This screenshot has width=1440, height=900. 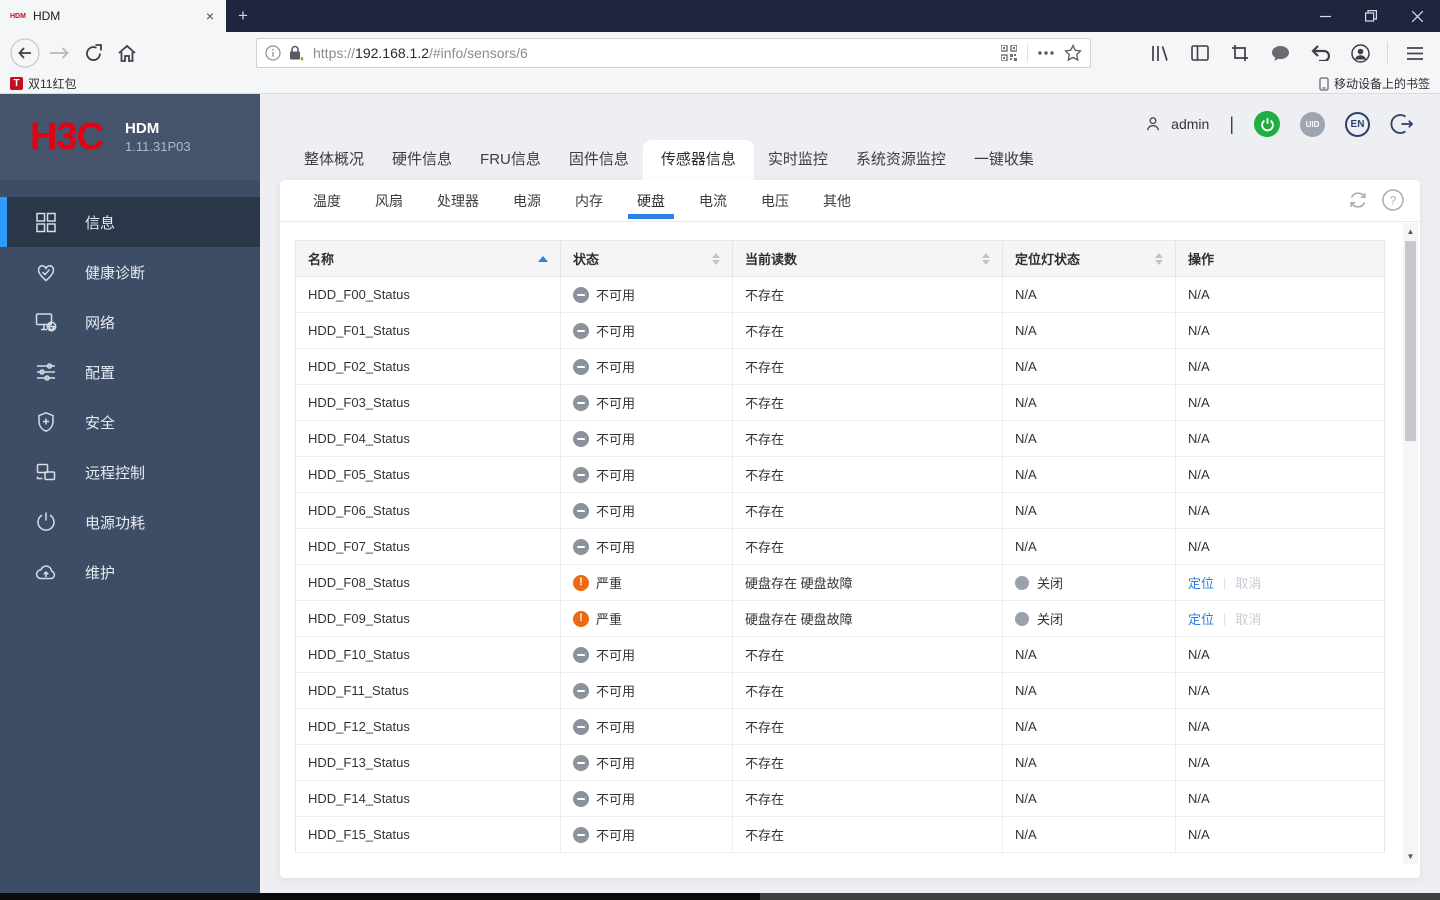 What do you see at coordinates (1320, 53) in the screenshot?
I see `undo-close-tab-icon` at bounding box center [1320, 53].